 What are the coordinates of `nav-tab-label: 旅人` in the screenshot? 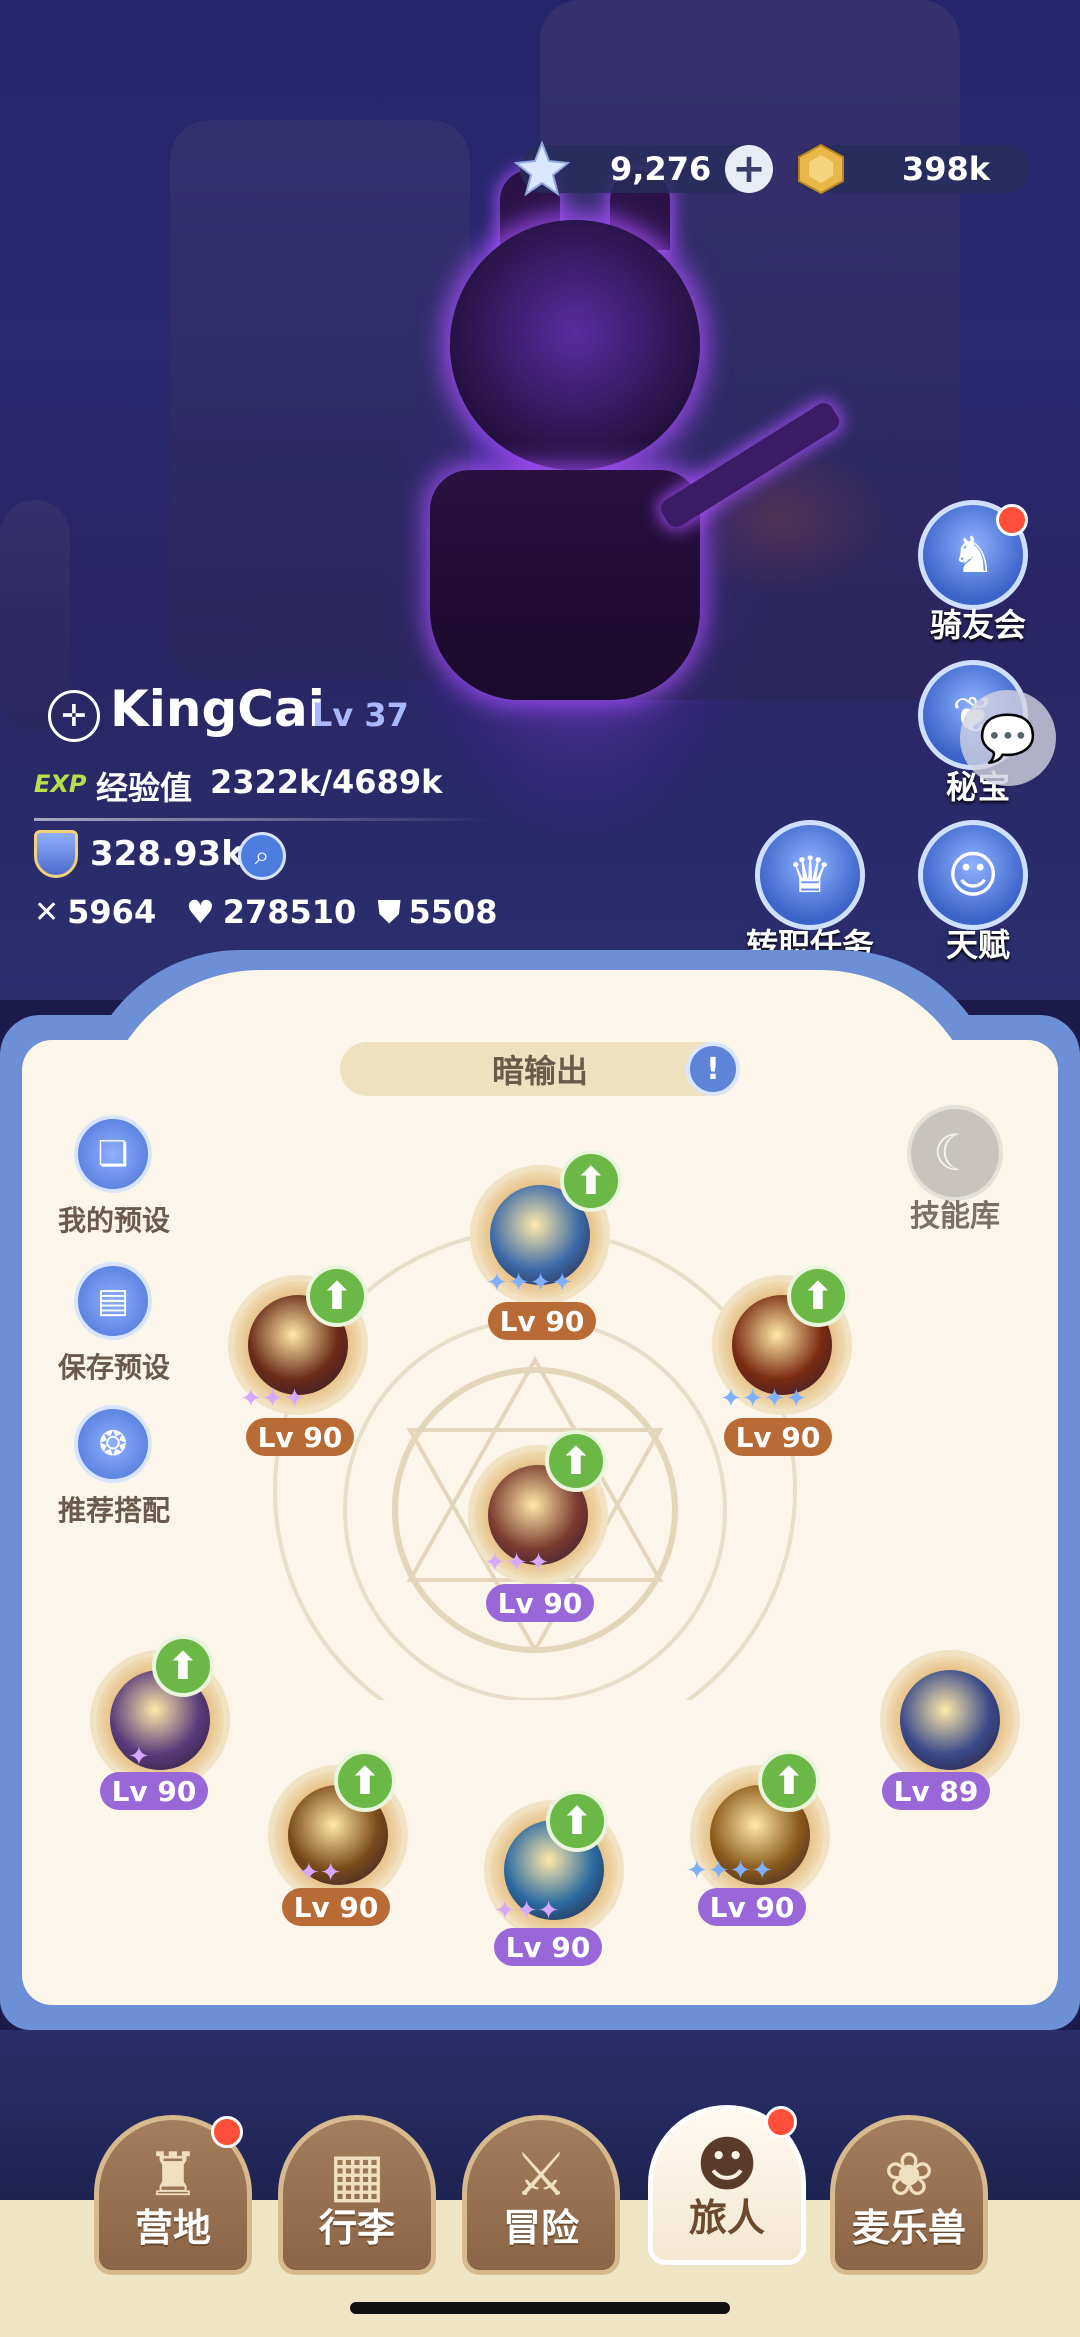 It's located at (726, 2218).